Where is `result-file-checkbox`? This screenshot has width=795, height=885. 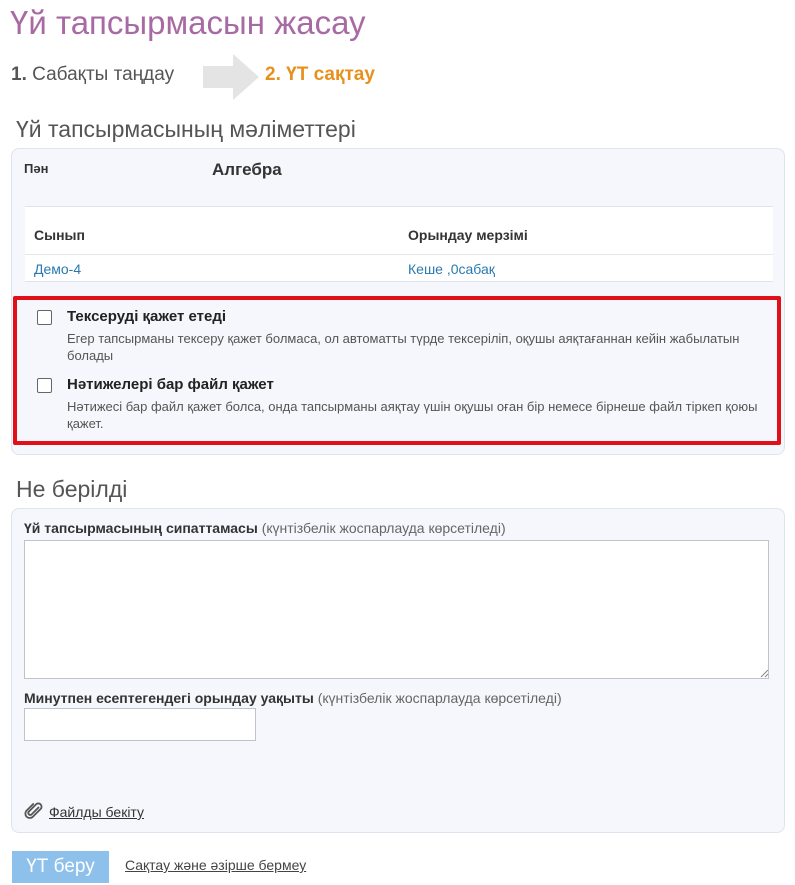 result-file-checkbox is located at coordinates (44, 385).